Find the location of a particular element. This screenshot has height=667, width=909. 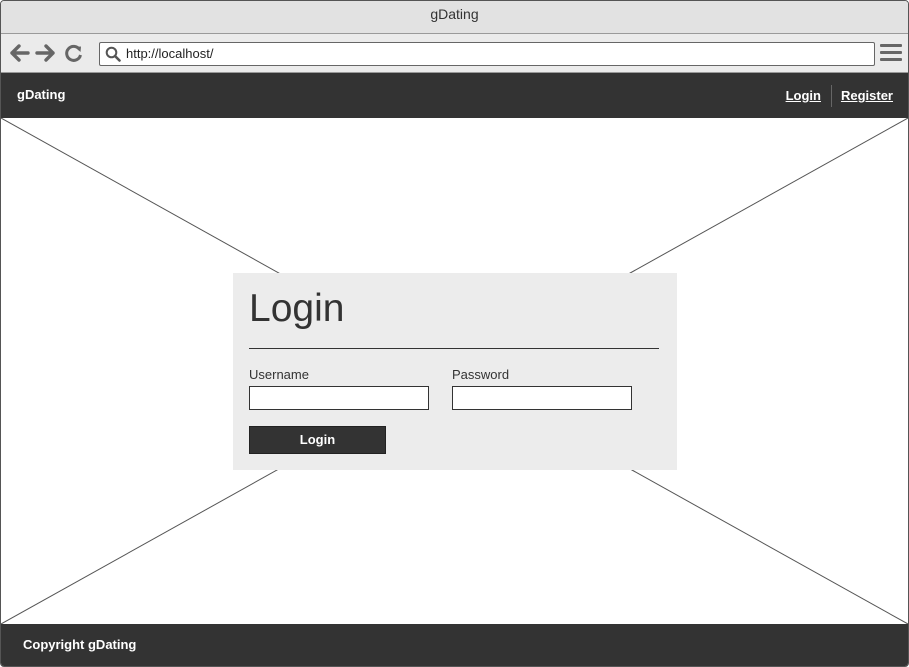

arrow-left-icon is located at coordinates (20, 53).